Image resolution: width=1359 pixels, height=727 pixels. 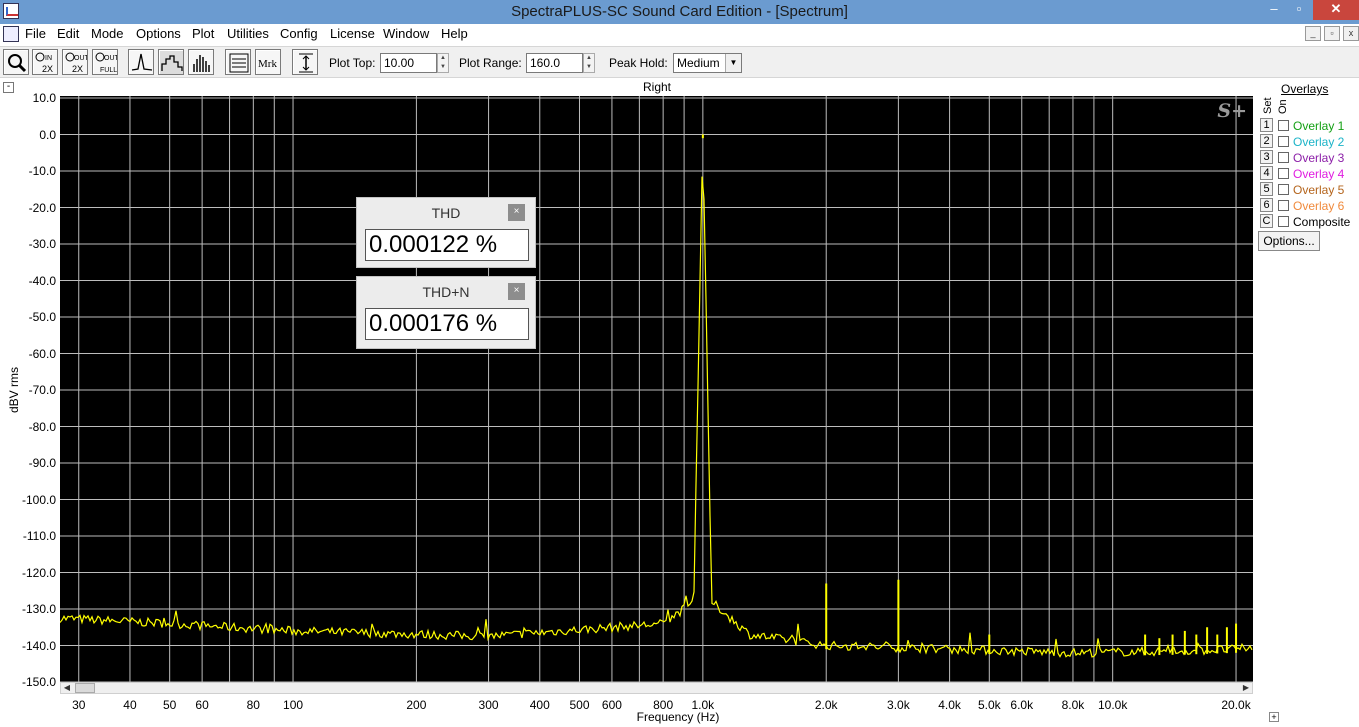 What do you see at coordinates (733, 63) in the screenshot?
I see `chevron-down-icon: ▼` at bounding box center [733, 63].